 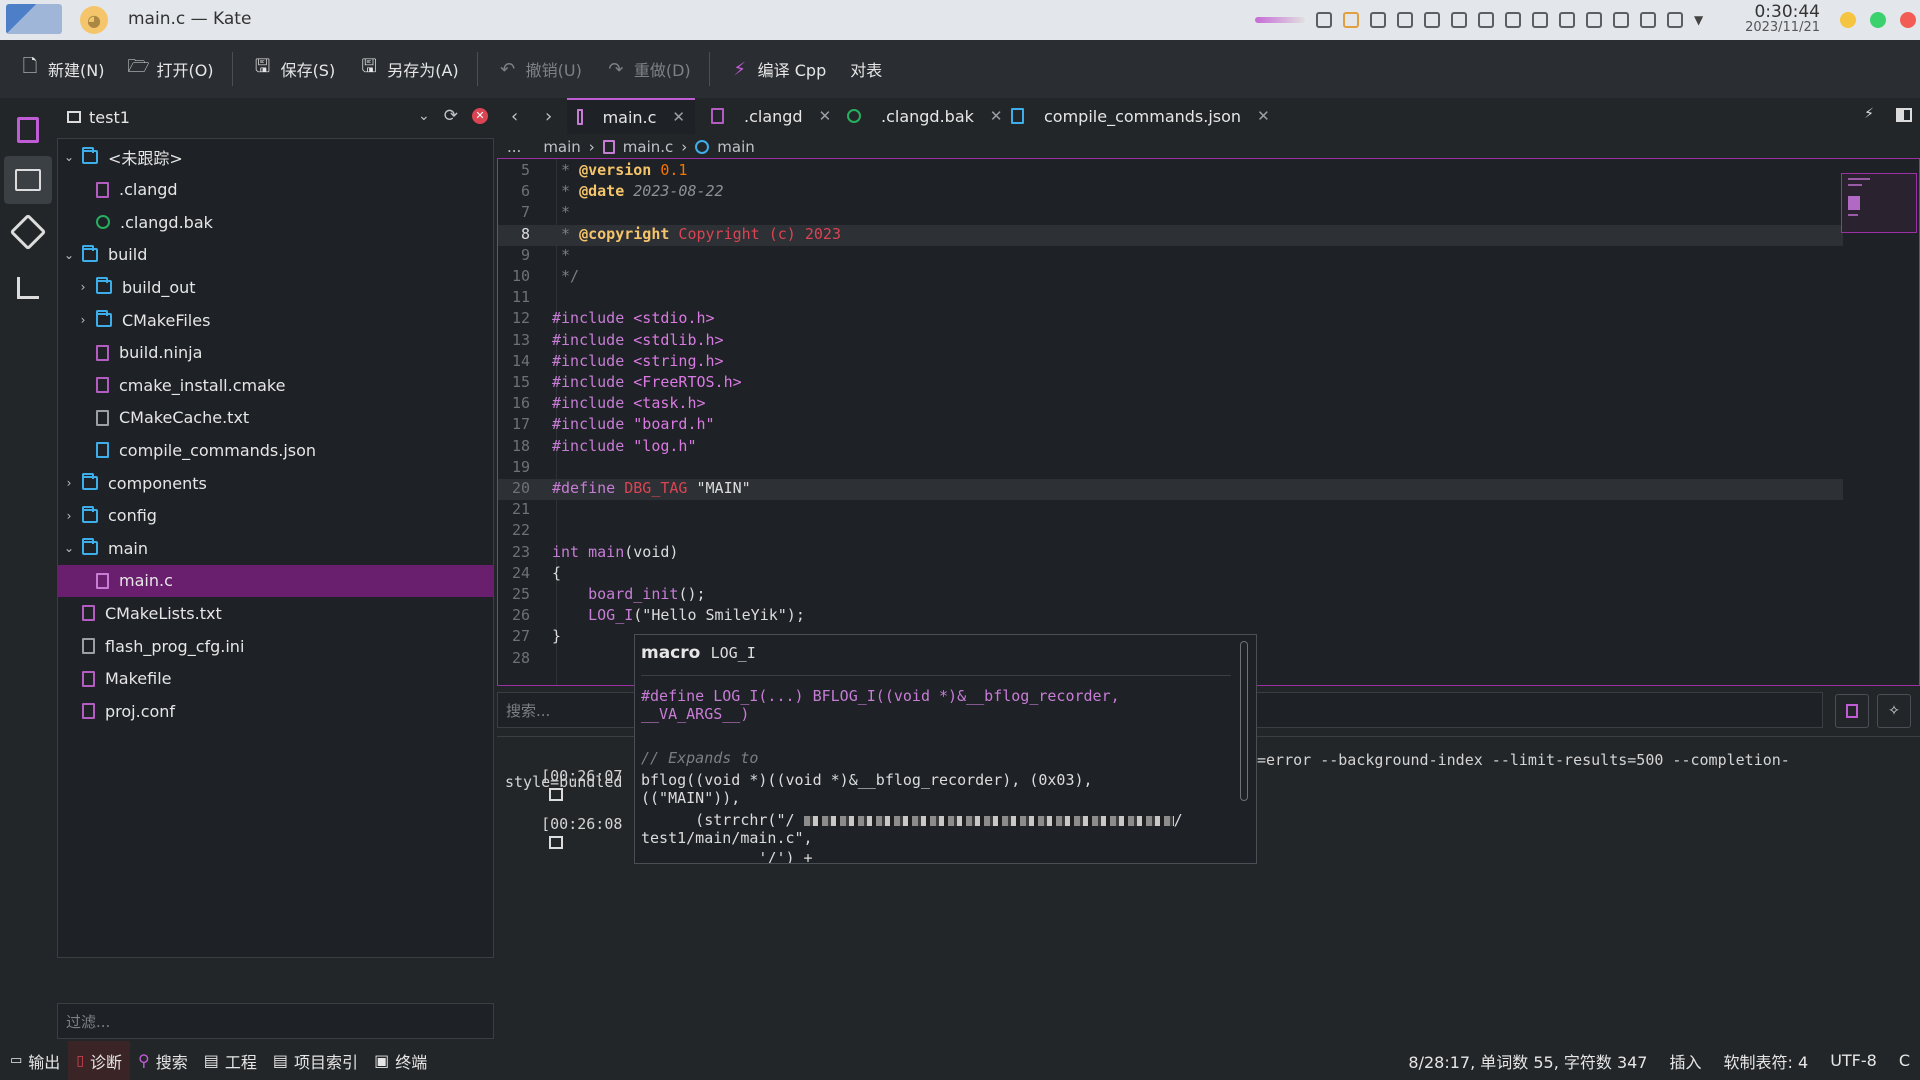 What do you see at coordinates (1170, 319) in the screenshot?
I see `code-line: 12 #include <stdio.h>` at bounding box center [1170, 319].